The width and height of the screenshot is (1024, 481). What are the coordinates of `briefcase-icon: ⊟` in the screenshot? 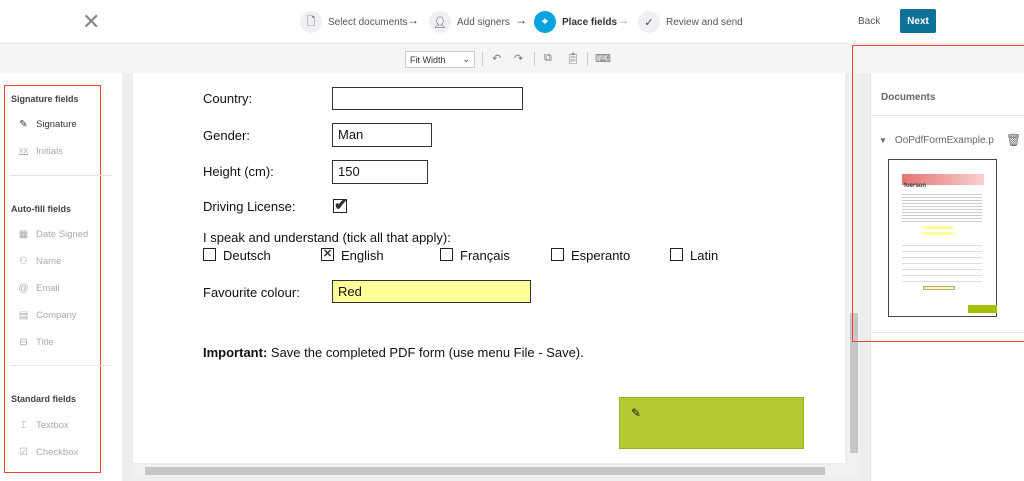 It's located at (23, 342).